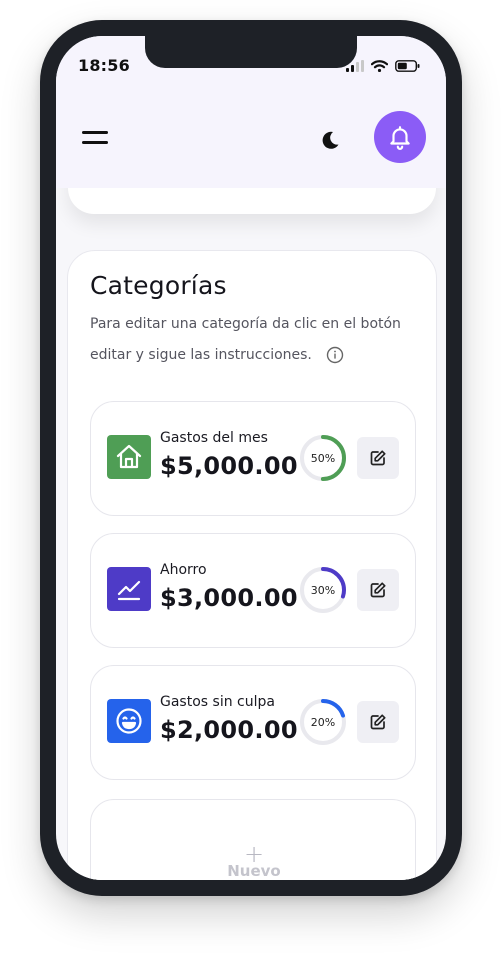  Describe the element at coordinates (104, 65) in the screenshot. I see `status-time: 18:56` at that location.